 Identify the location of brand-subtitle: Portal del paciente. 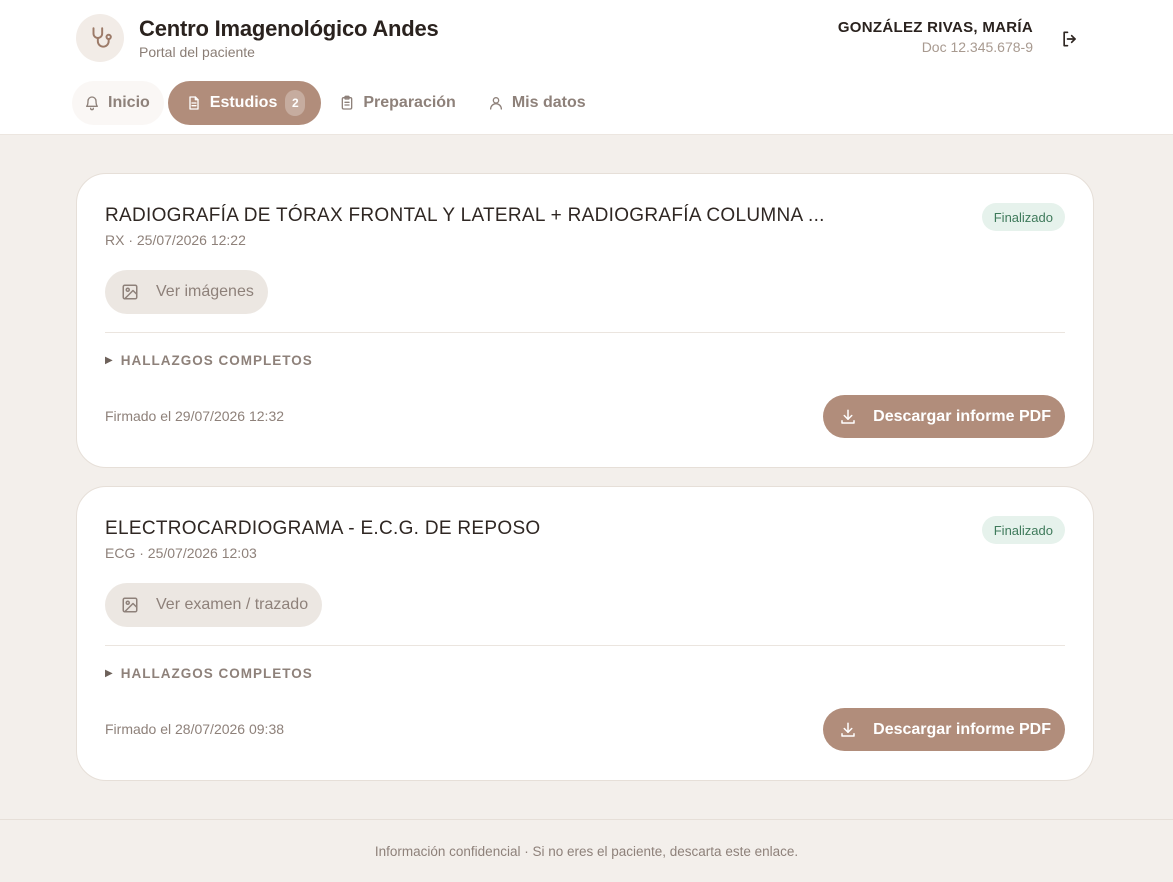
(197, 52).